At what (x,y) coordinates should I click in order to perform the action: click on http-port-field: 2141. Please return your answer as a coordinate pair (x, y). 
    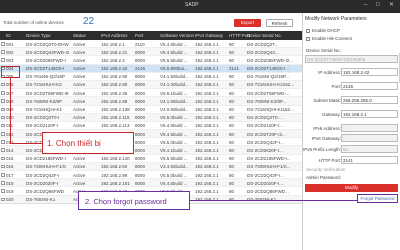
    Looking at the image, I should click on (369, 160).